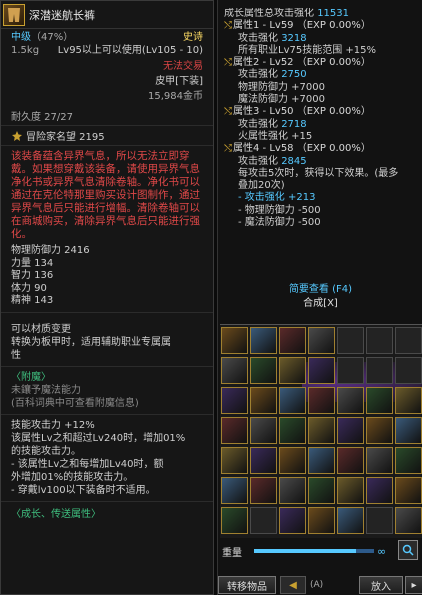  I want to click on grade: 中级, so click(21, 37).